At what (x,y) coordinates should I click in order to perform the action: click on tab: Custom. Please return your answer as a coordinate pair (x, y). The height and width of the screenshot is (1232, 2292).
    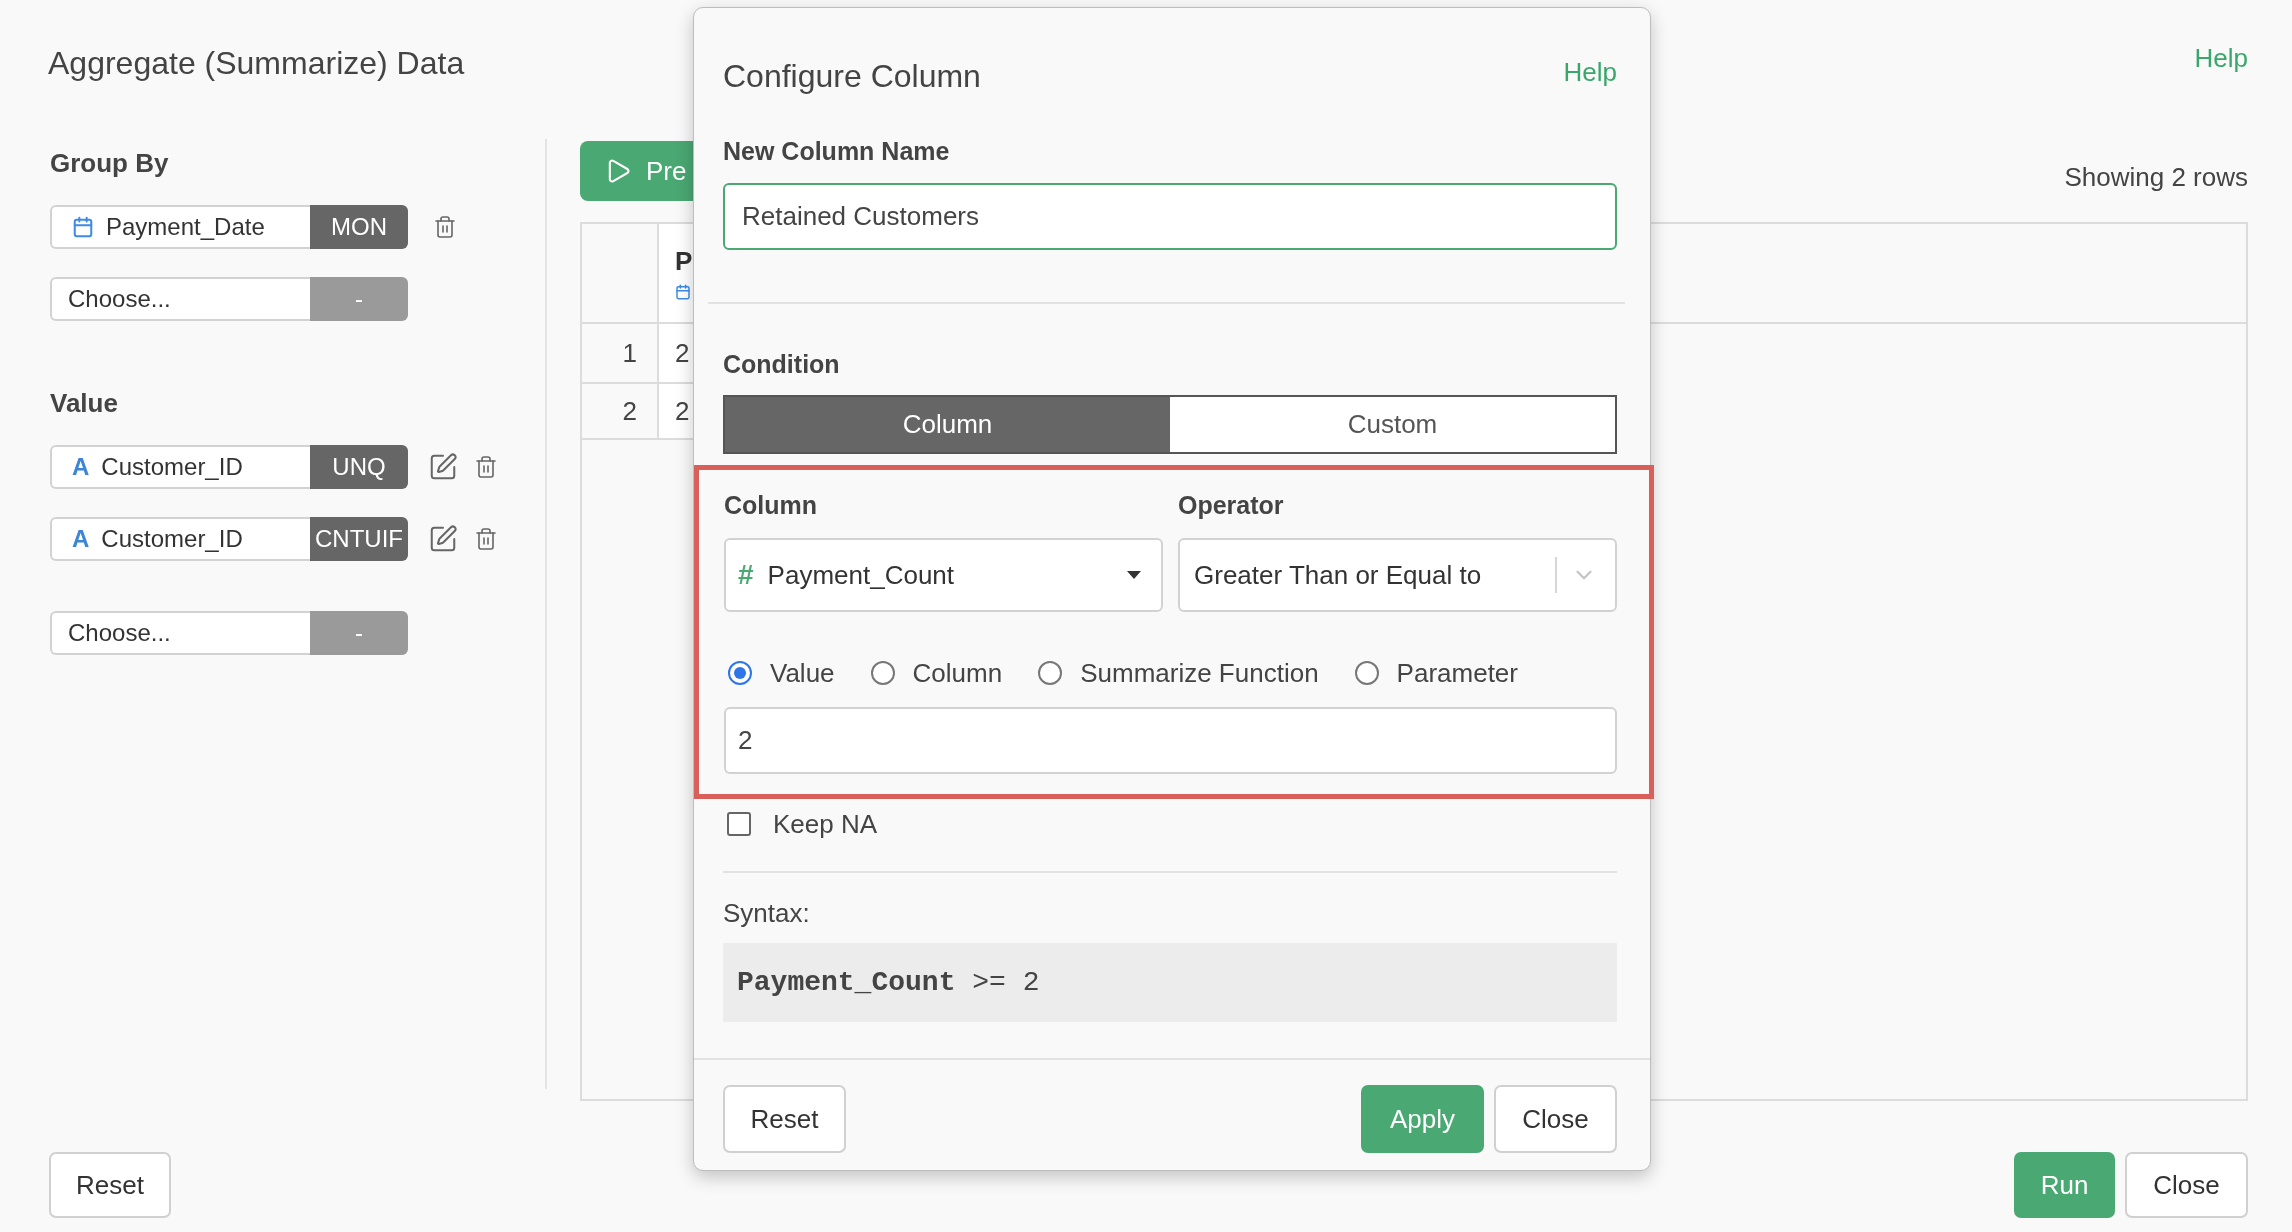
    Looking at the image, I should click on (1392, 424).